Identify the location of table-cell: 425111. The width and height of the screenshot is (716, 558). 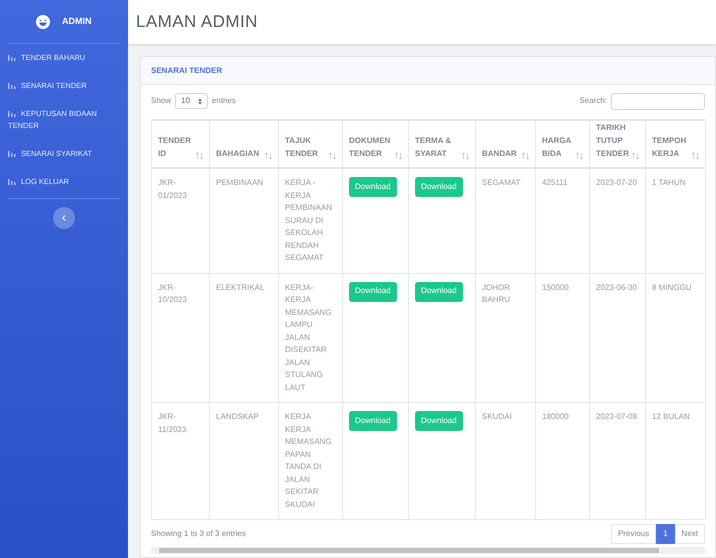
(555, 182).